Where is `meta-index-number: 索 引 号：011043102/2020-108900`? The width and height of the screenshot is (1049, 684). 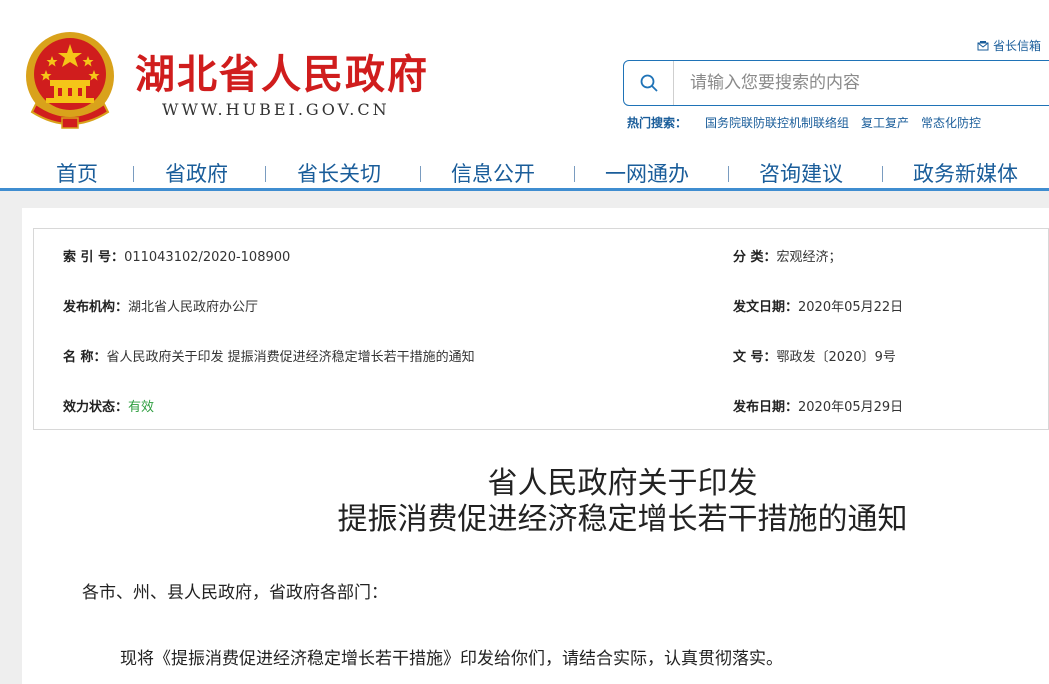 meta-index-number: 索 引 号：011043102/2020-108900 is located at coordinates (176, 255).